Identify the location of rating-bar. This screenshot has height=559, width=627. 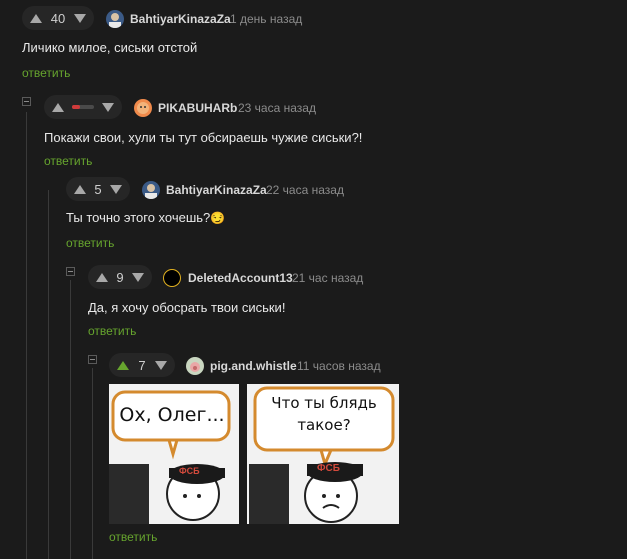
(83, 107).